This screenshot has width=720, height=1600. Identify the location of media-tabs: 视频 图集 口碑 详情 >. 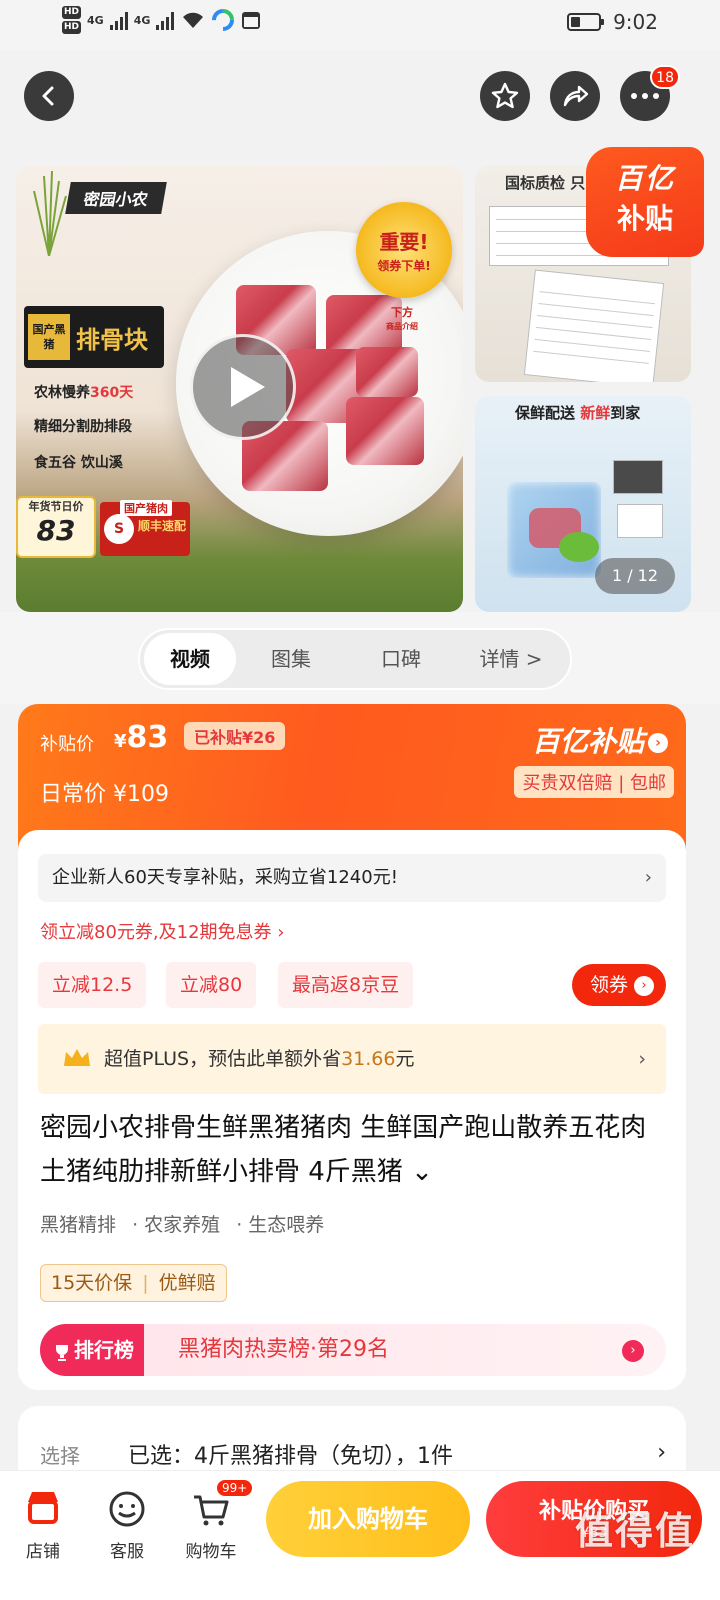
(355, 659).